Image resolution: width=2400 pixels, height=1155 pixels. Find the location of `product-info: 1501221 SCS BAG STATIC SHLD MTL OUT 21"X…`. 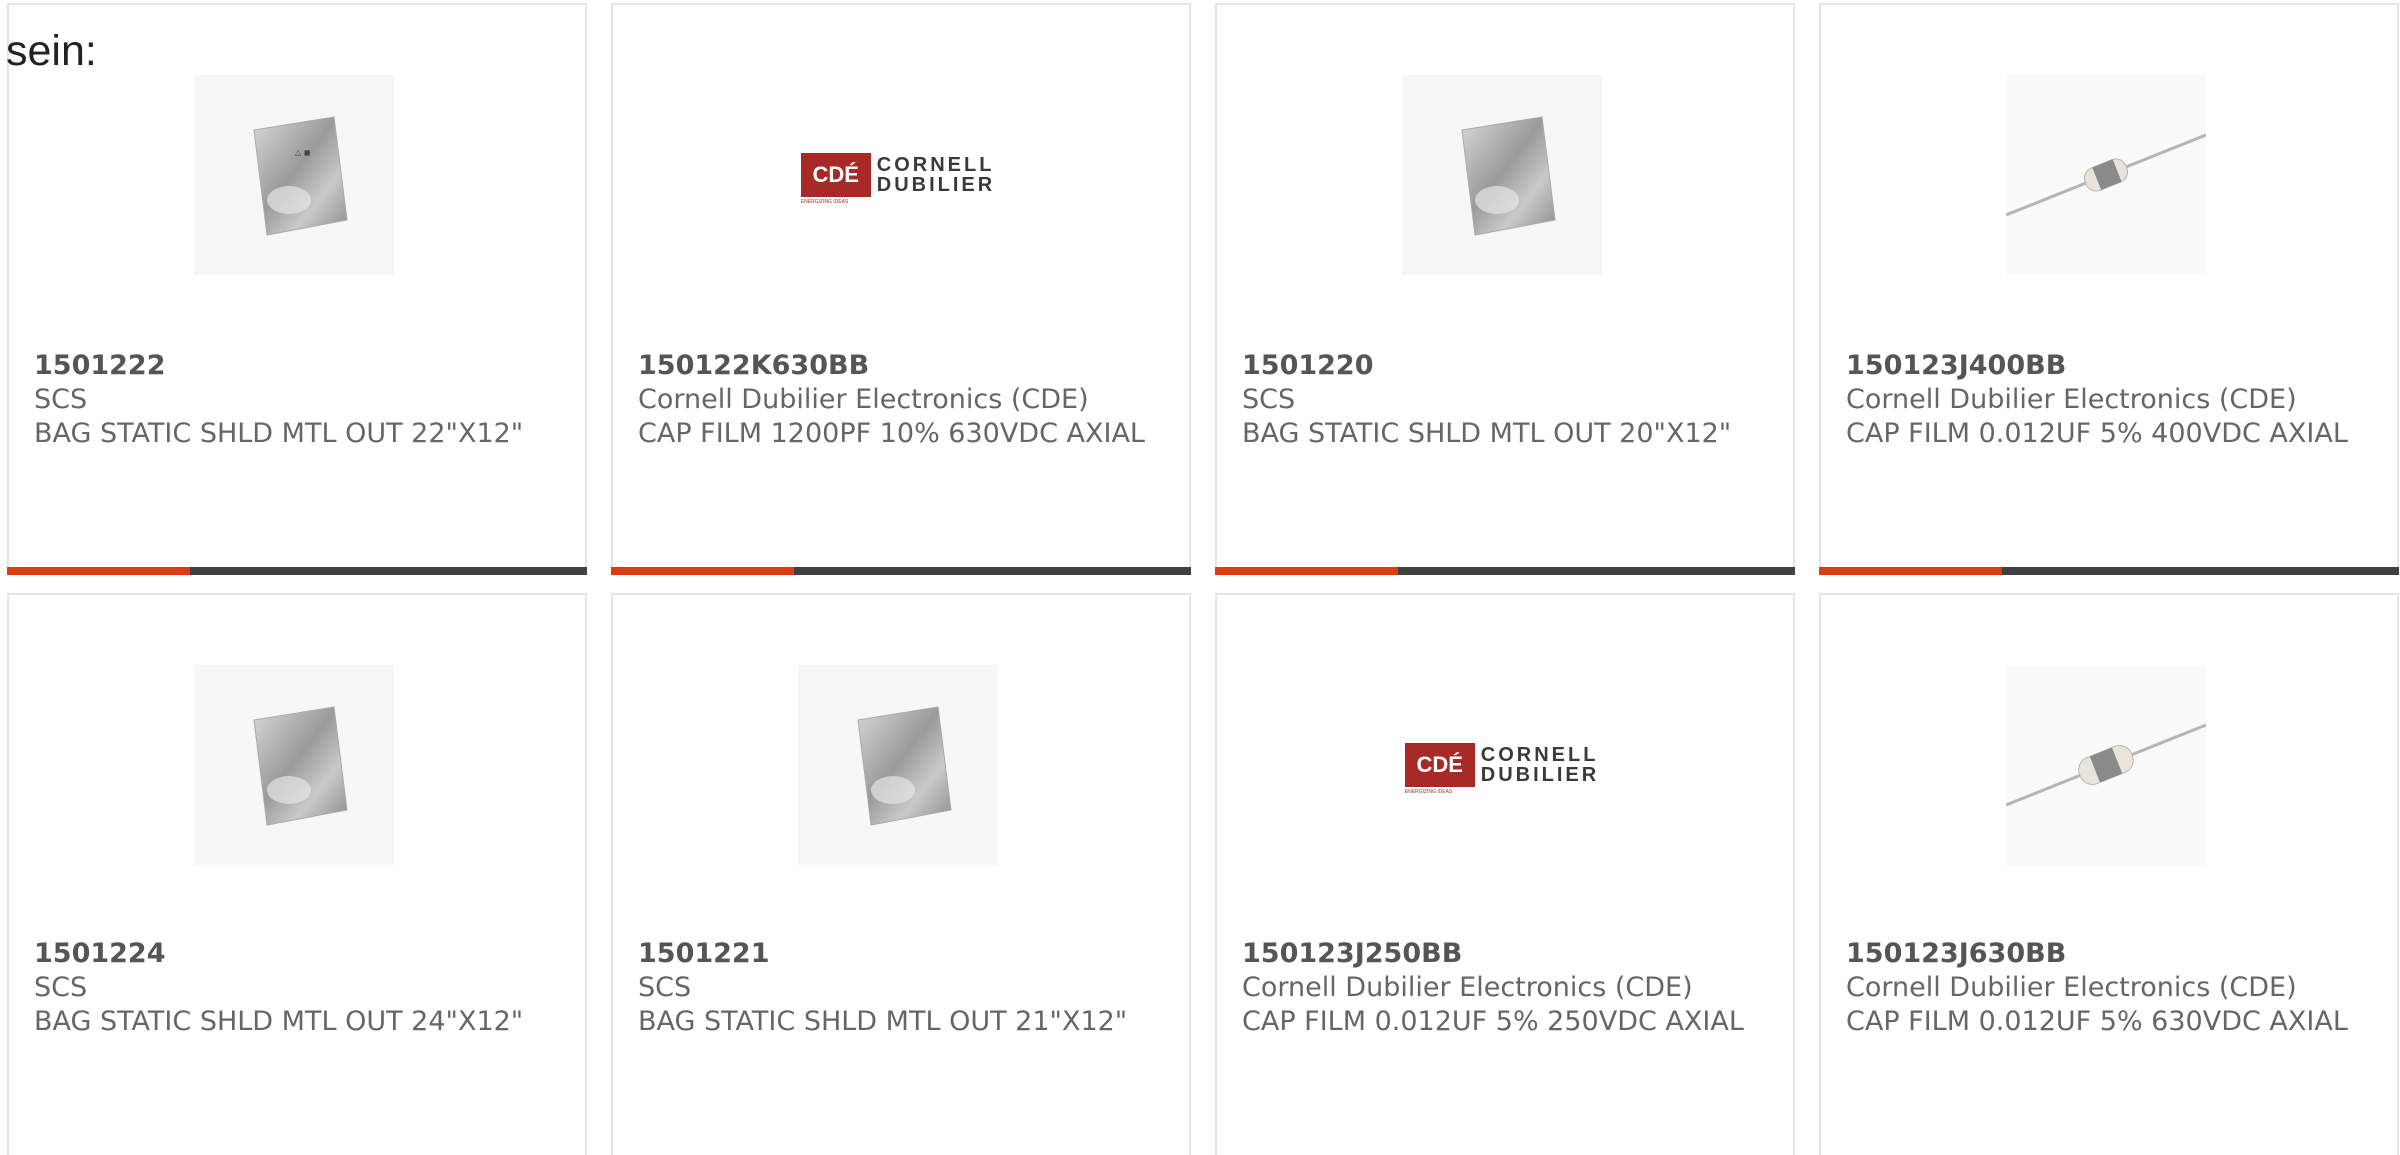

product-info: 1501221 SCS BAG STATIC SHLD MTL OUT 21"X… is located at coordinates (898, 988).